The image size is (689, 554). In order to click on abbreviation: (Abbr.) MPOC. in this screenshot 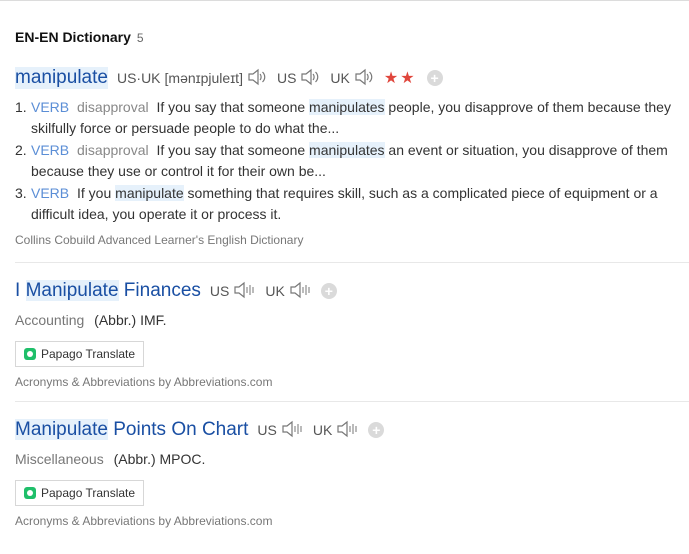, I will do `click(159, 459)`.